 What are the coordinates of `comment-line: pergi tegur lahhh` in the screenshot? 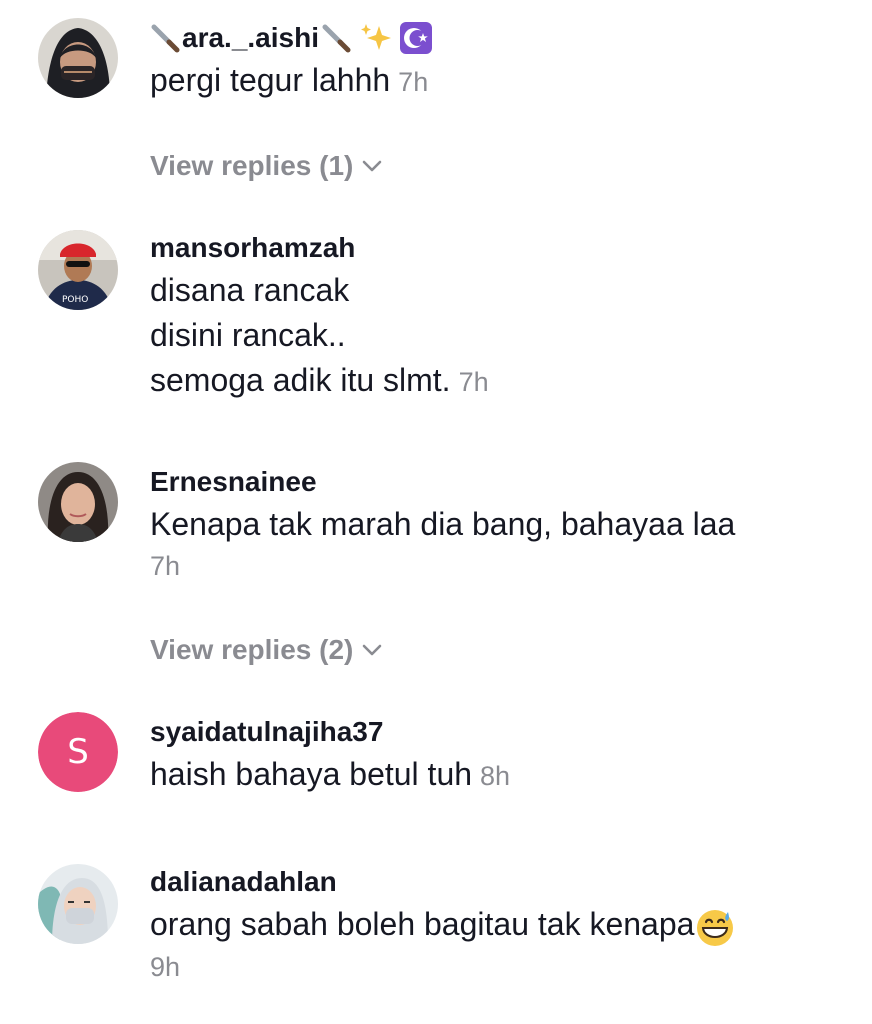 It's located at (270, 80).